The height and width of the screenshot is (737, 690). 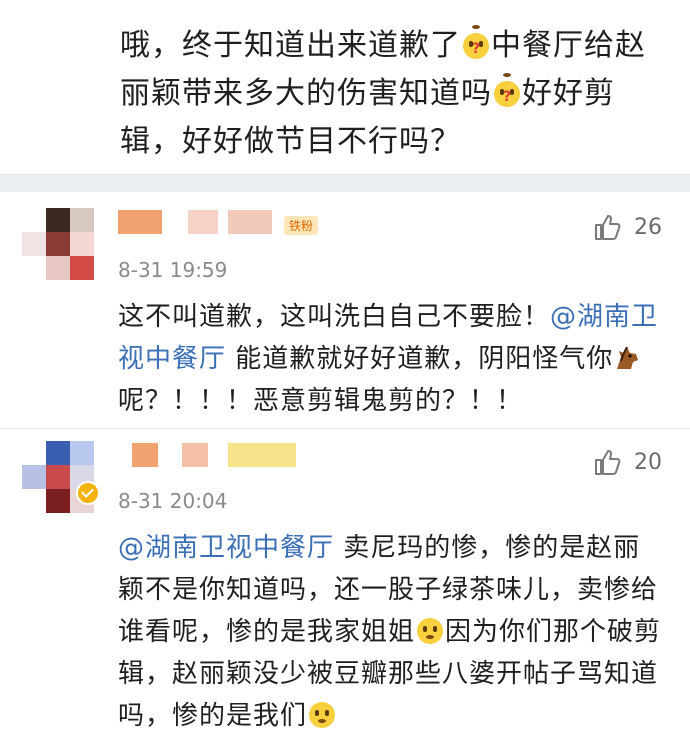 What do you see at coordinates (648, 227) in the screenshot?
I see `like-count: 26` at bounding box center [648, 227].